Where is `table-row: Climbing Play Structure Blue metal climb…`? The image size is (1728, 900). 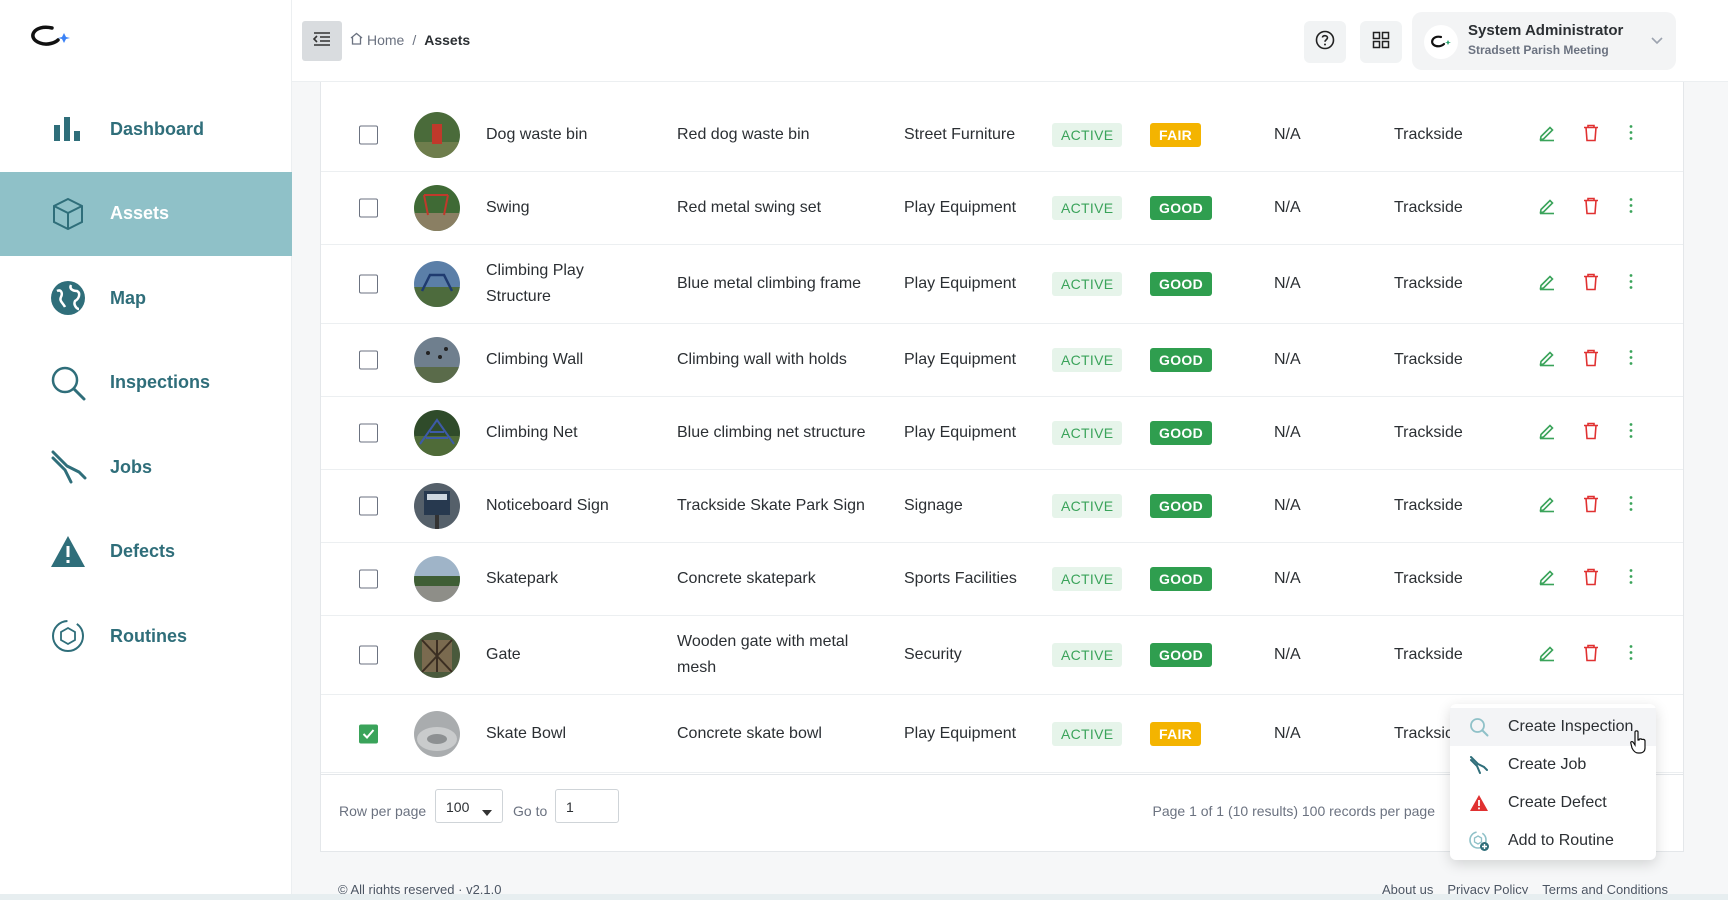
table-row: Climbing Play Structure Blue metal climb… is located at coordinates (1002, 284).